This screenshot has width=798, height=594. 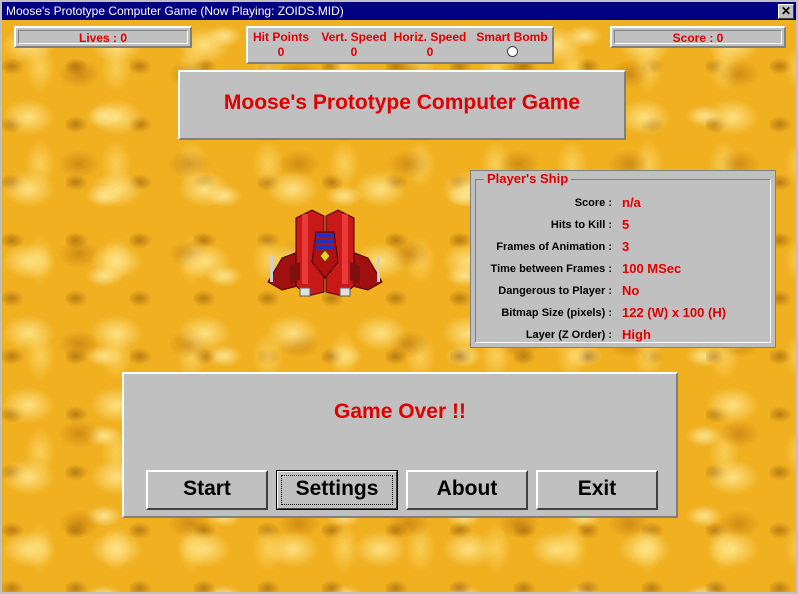 I want to click on ship-row-key: Frames of Animation :, so click(x=554, y=247).